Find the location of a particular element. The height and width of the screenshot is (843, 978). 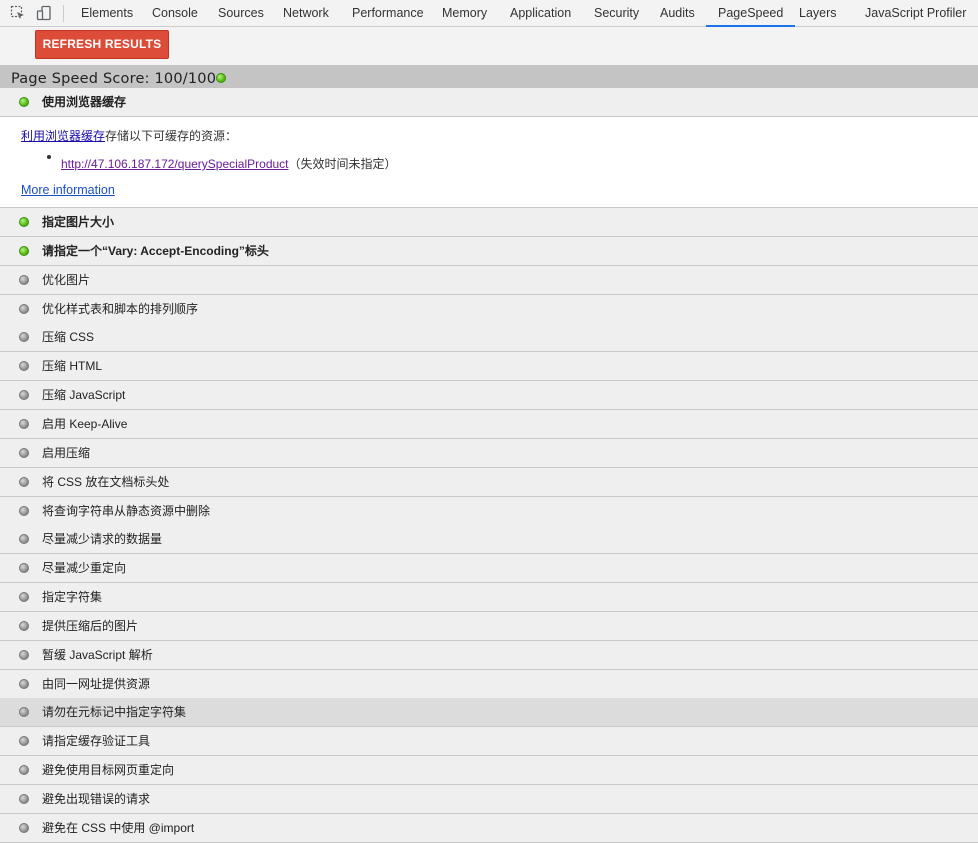

tab-network: Network is located at coordinates (306, 13).